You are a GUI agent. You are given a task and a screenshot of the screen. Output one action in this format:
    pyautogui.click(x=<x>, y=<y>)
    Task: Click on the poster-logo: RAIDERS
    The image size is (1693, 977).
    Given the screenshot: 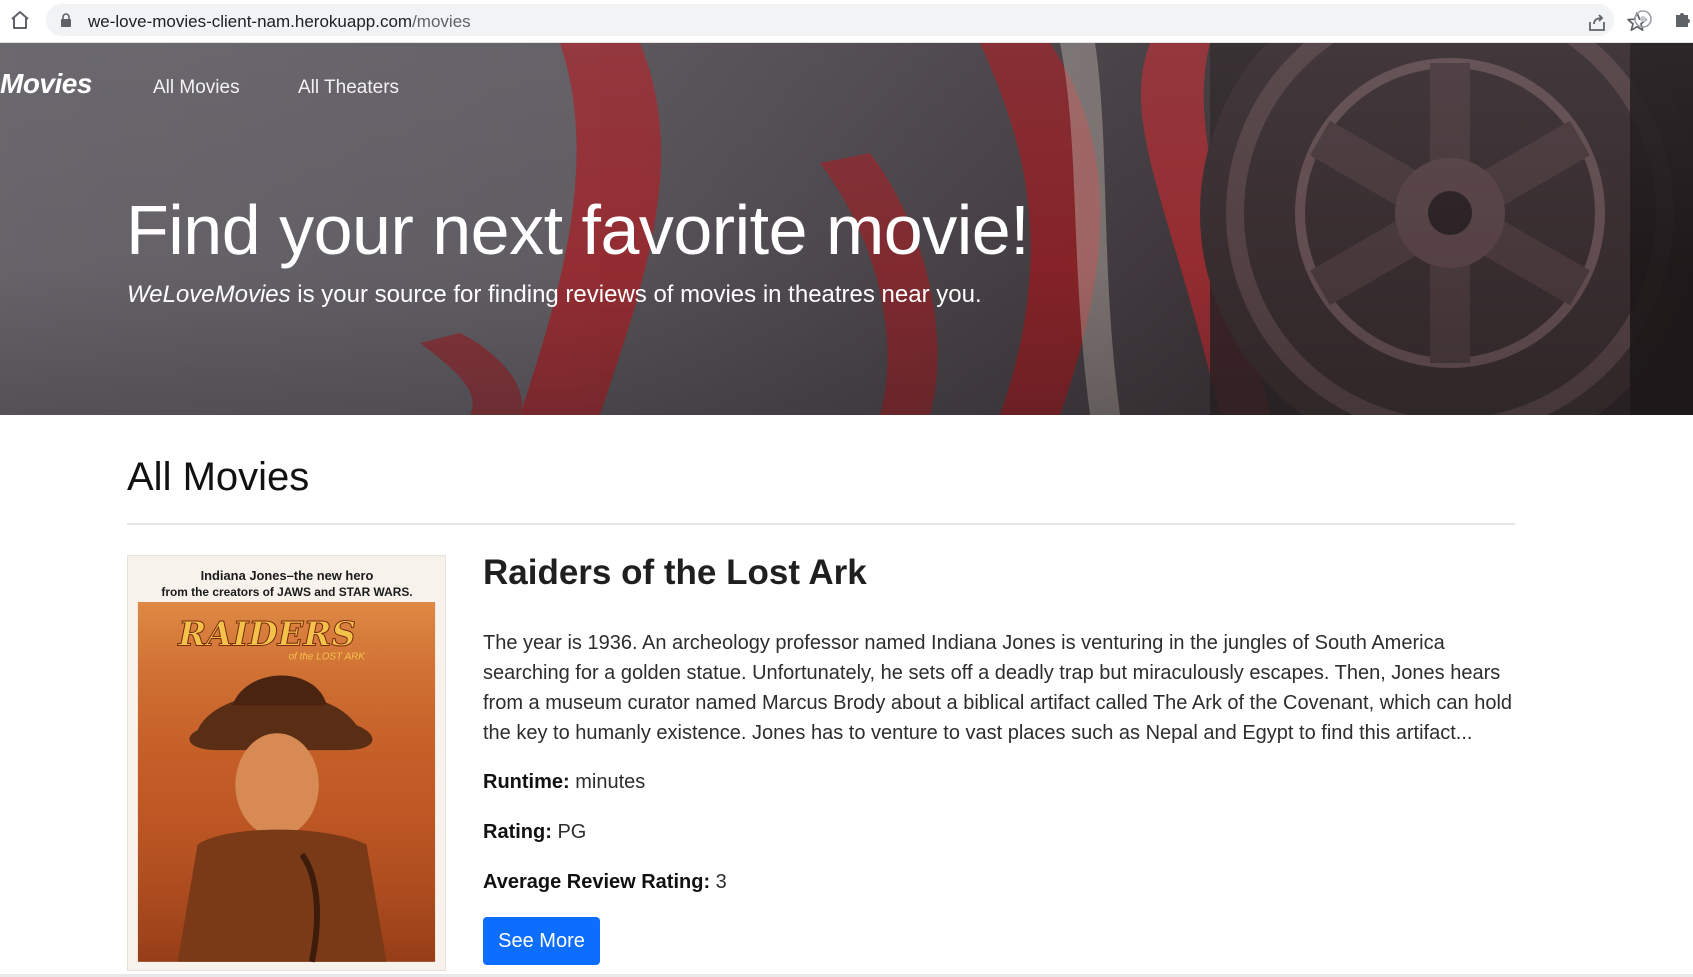 What is the action you would take?
    pyautogui.click(x=266, y=634)
    